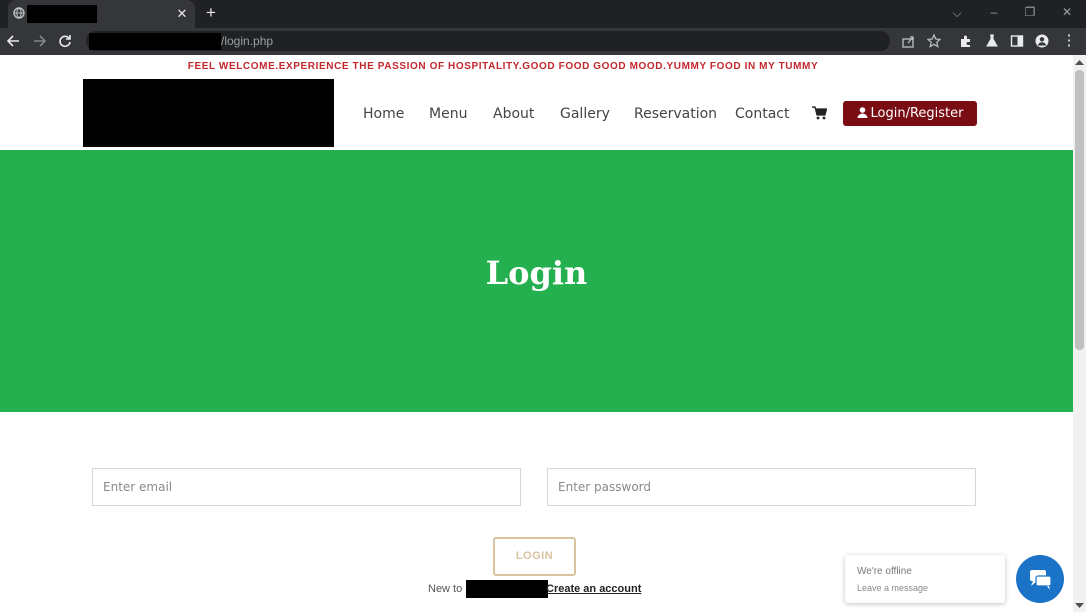 The width and height of the screenshot is (1086, 612). What do you see at coordinates (448, 114) in the screenshot?
I see `nav-menu: Menu` at bounding box center [448, 114].